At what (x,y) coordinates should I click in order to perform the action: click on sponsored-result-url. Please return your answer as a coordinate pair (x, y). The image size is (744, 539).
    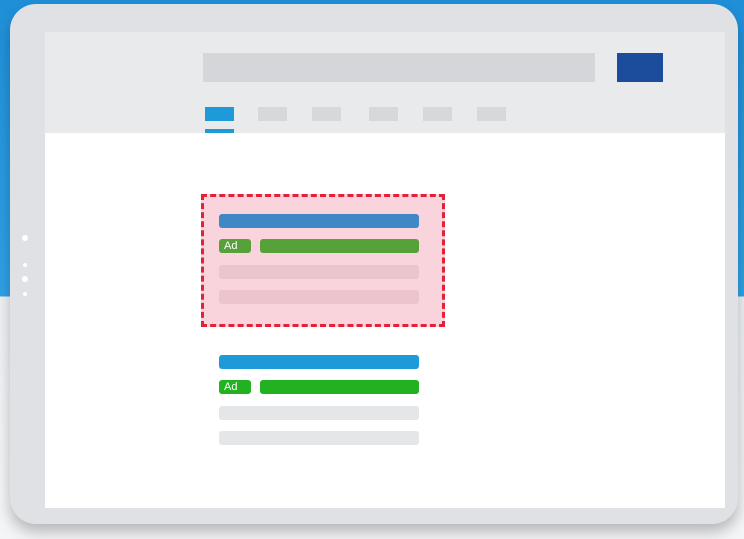
    Looking at the image, I should click on (339, 246).